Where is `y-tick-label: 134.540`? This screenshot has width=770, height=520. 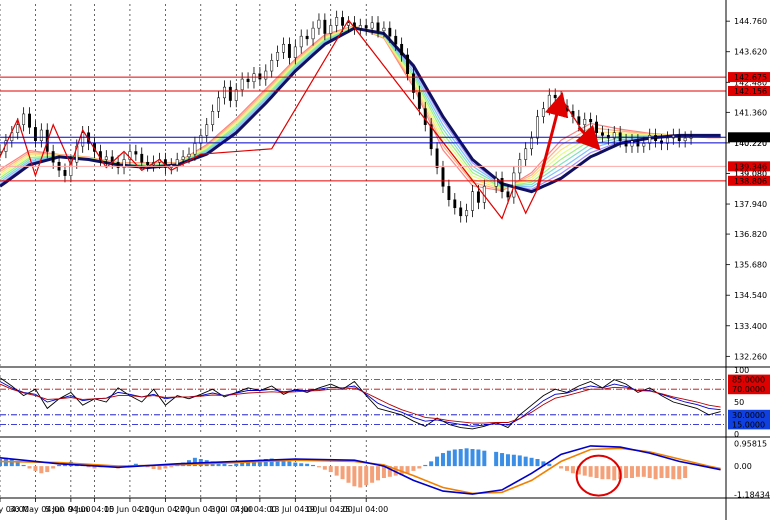 y-tick-label: 134.540 is located at coordinates (750, 295).